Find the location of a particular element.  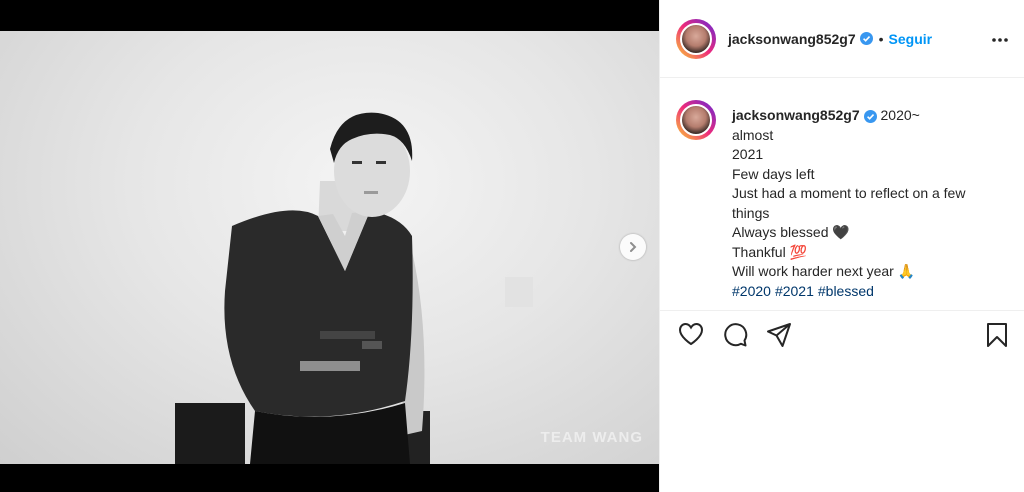

like-heart-icon is located at coordinates (691, 336).